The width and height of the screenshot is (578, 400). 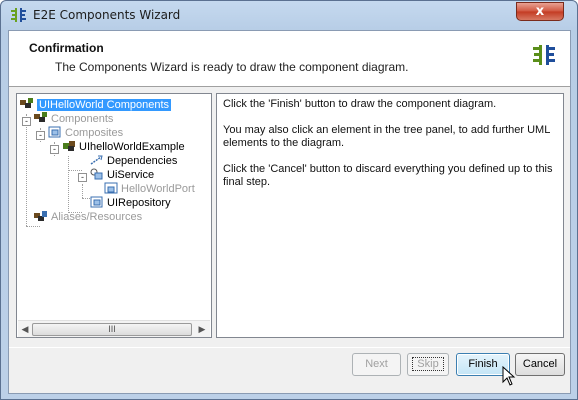 What do you see at coordinates (509, 376) in the screenshot?
I see `mouse-pointer-icon` at bounding box center [509, 376].